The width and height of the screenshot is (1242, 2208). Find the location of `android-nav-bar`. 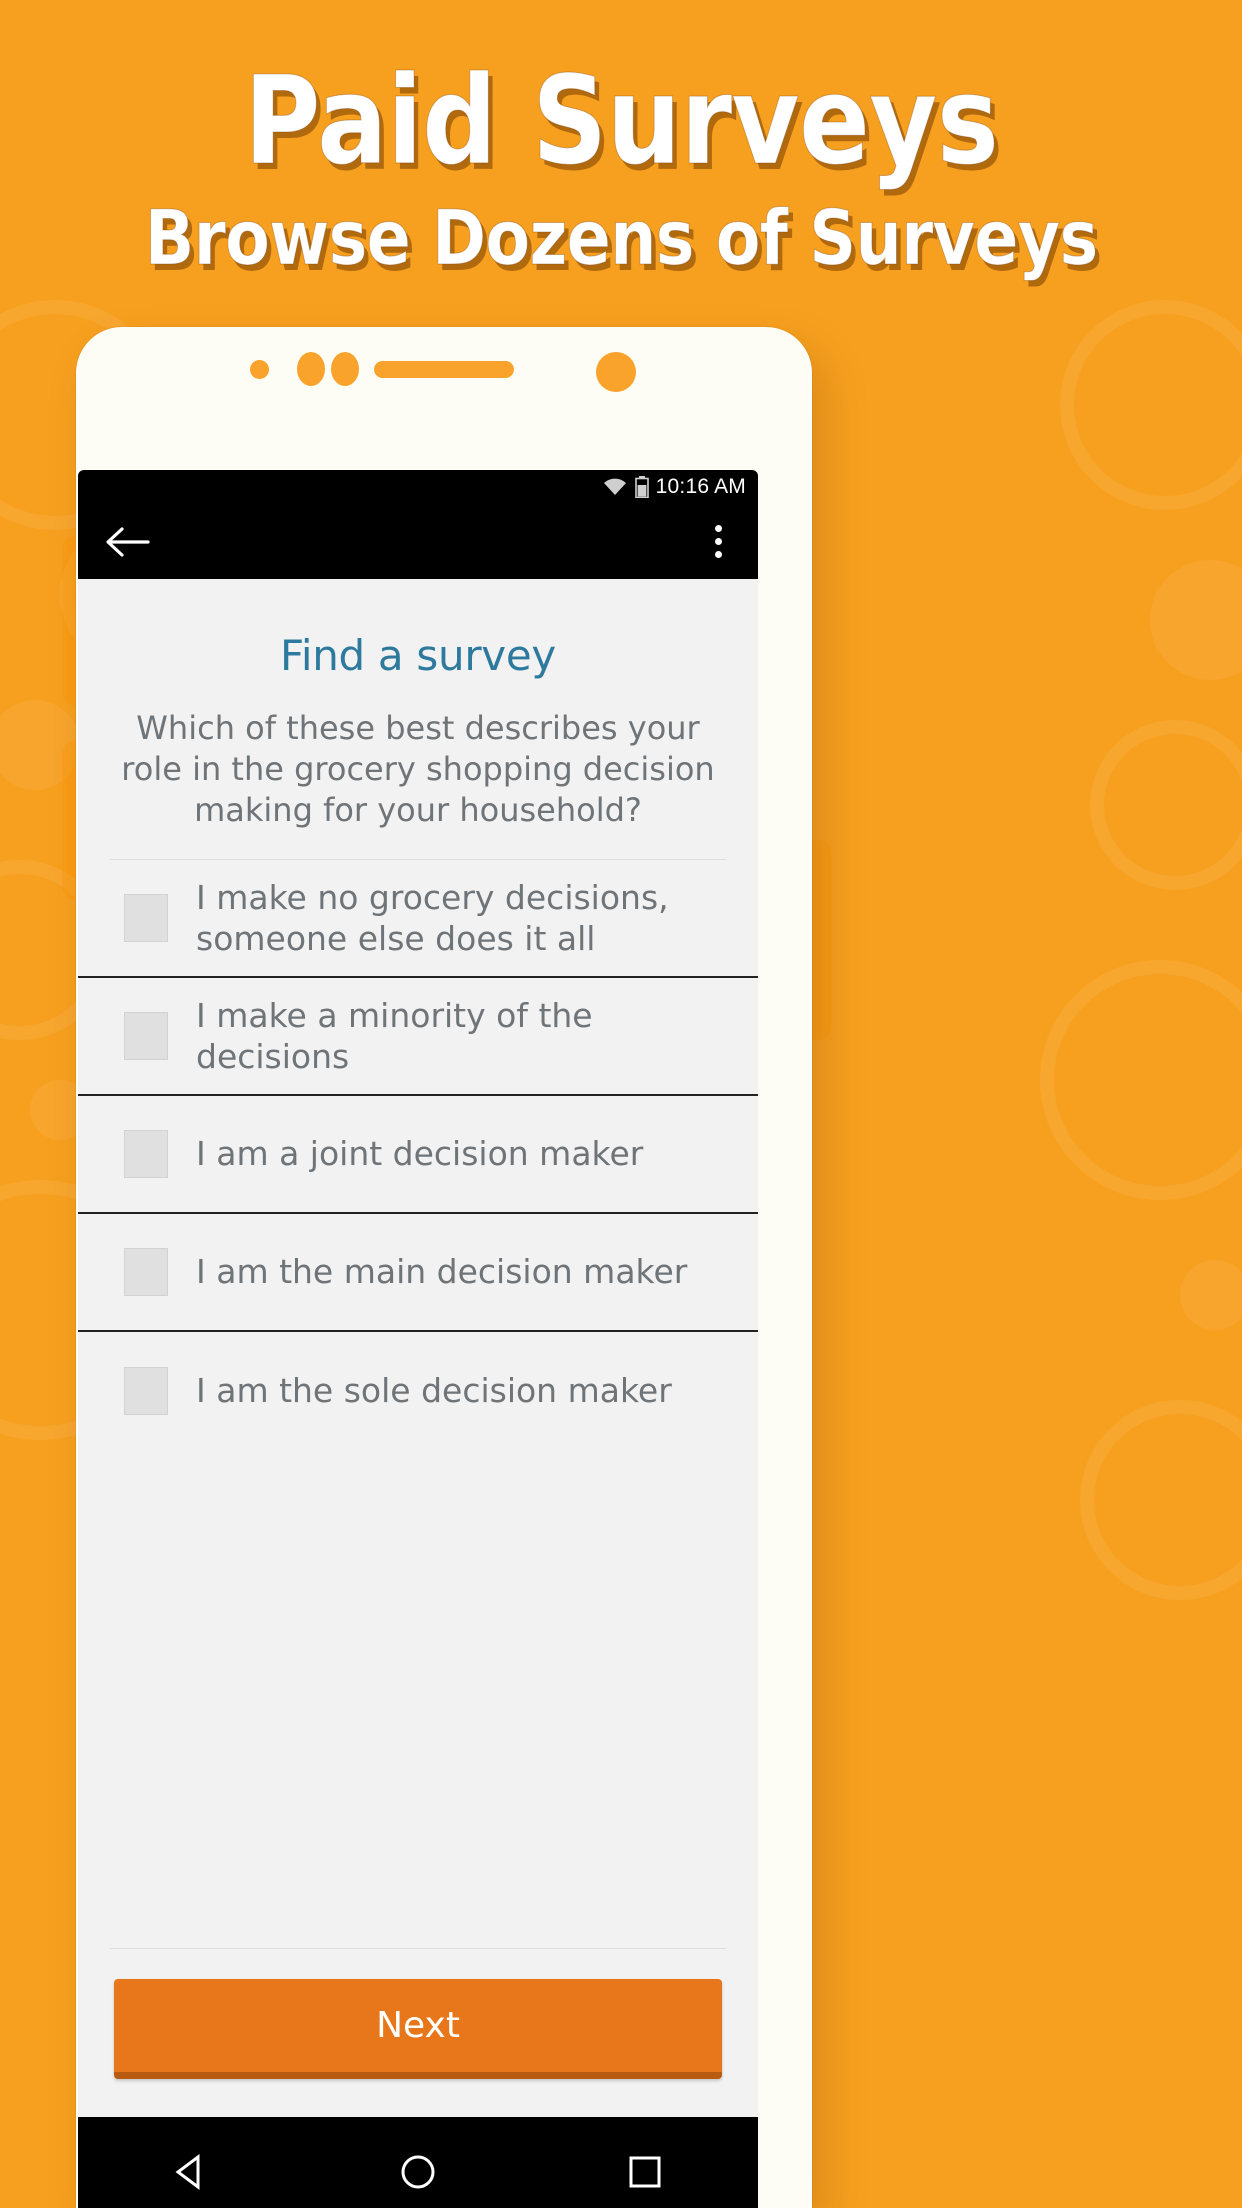

android-nav-bar is located at coordinates (418, 2162).